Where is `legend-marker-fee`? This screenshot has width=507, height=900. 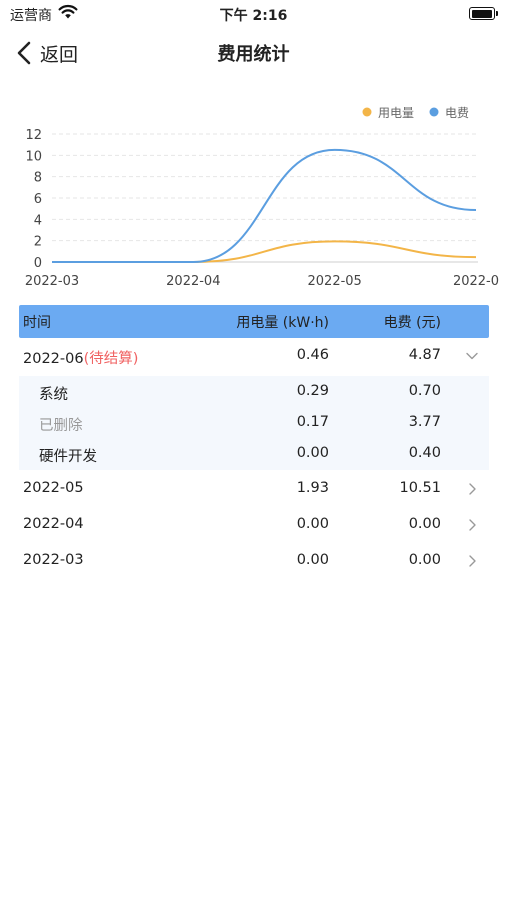 legend-marker-fee is located at coordinates (434, 112).